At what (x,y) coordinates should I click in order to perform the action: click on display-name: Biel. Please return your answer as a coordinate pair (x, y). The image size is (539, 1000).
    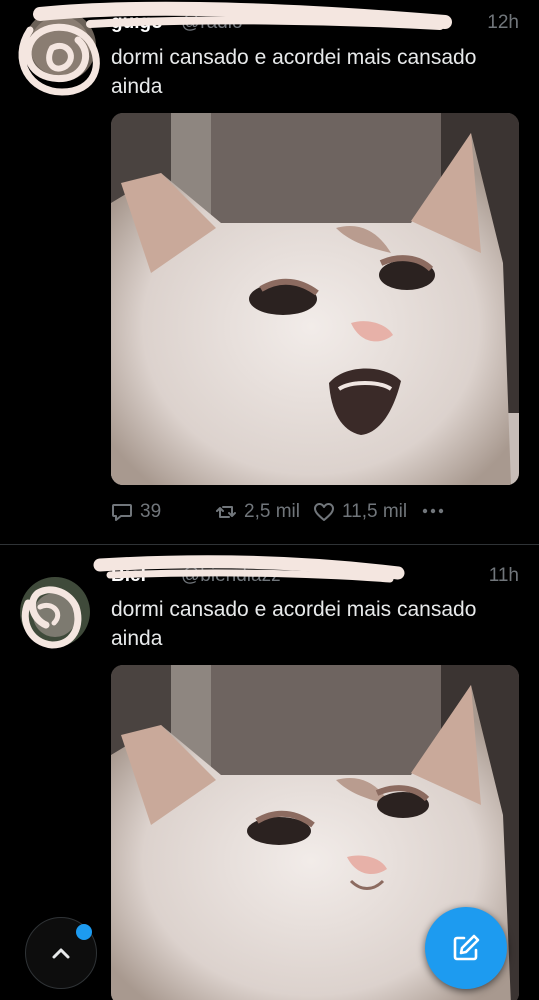
    Looking at the image, I should click on (128, 576).